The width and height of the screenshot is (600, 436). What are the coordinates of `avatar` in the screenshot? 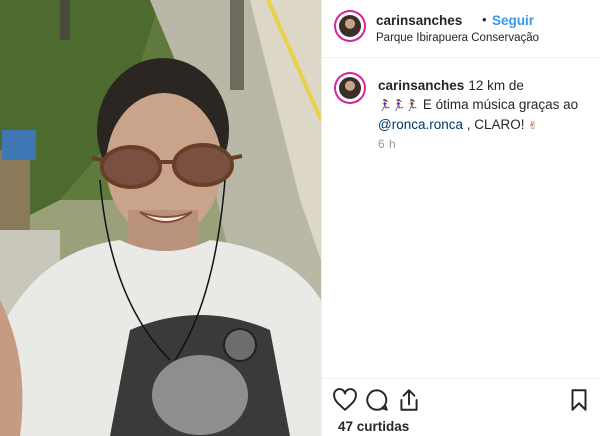 It's located at (350, 26).